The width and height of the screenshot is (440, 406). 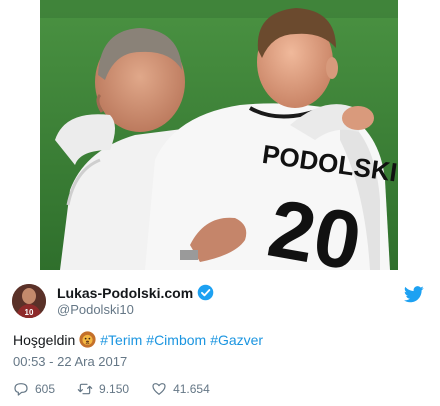 I want to click on tweet-actions: 605 9.150 41.654, so click(x=122, y=389).